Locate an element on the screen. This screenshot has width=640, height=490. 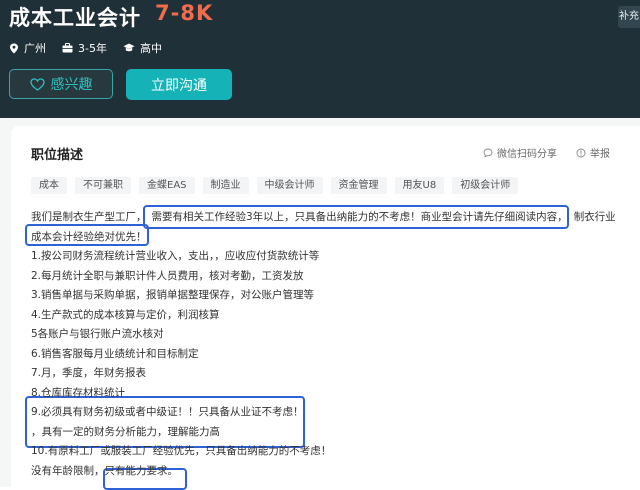
corner-badge: 补充 is located at coordinates (629, 17).